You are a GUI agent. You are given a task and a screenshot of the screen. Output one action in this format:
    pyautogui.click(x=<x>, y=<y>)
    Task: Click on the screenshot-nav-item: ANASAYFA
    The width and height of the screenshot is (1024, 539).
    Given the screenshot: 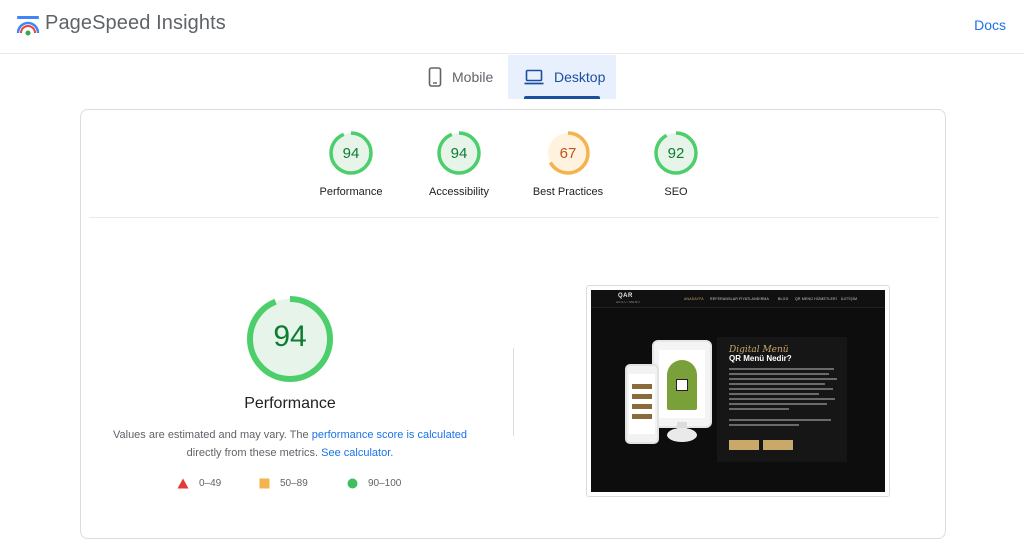 What is the action you would take?
    pyautogui.click(x=694, y=299)
    